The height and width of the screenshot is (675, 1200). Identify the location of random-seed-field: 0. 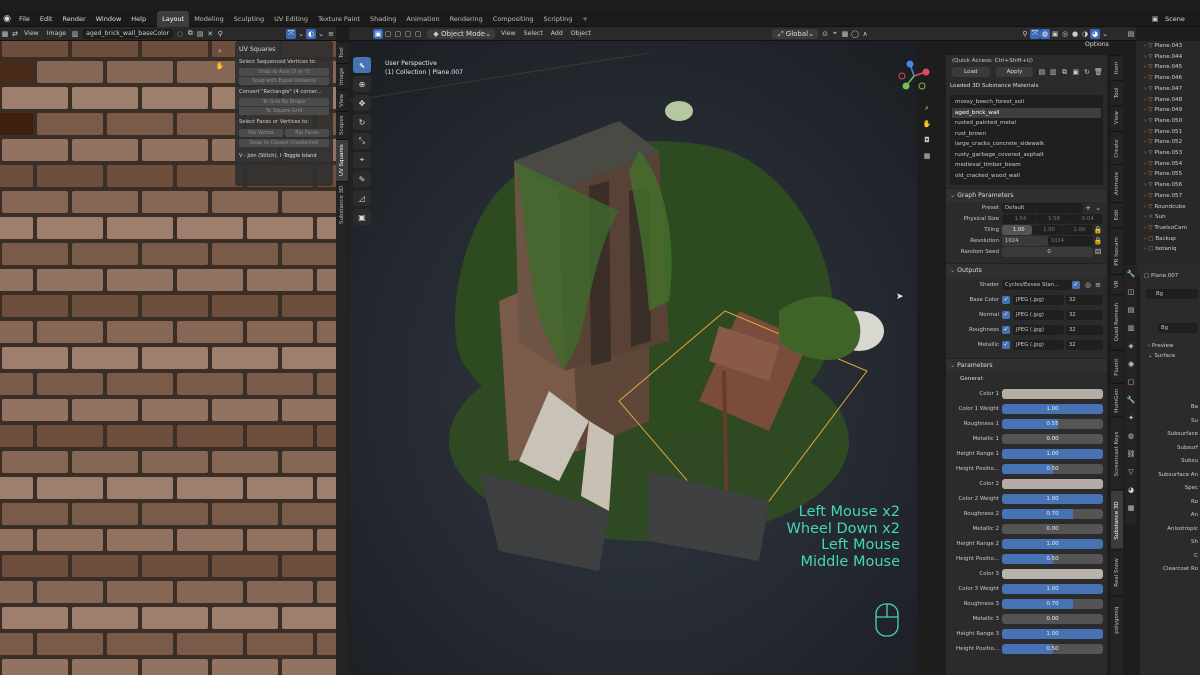
(1047, 251).